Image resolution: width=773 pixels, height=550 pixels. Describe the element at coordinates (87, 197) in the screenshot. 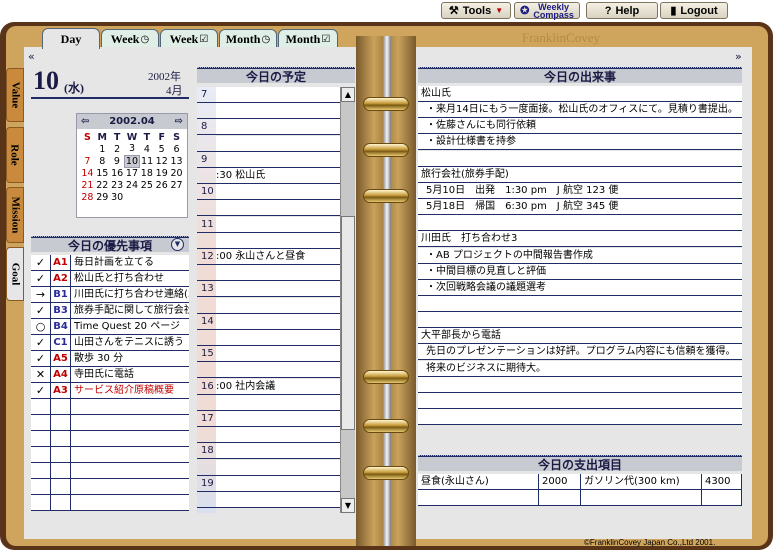

I see `calendar-day: 28` at that location.